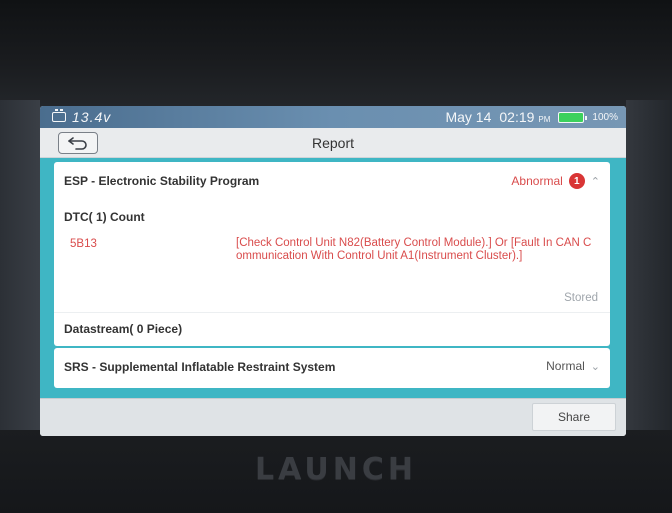  I want to click on status-time: 02:19, so click(517, 117).